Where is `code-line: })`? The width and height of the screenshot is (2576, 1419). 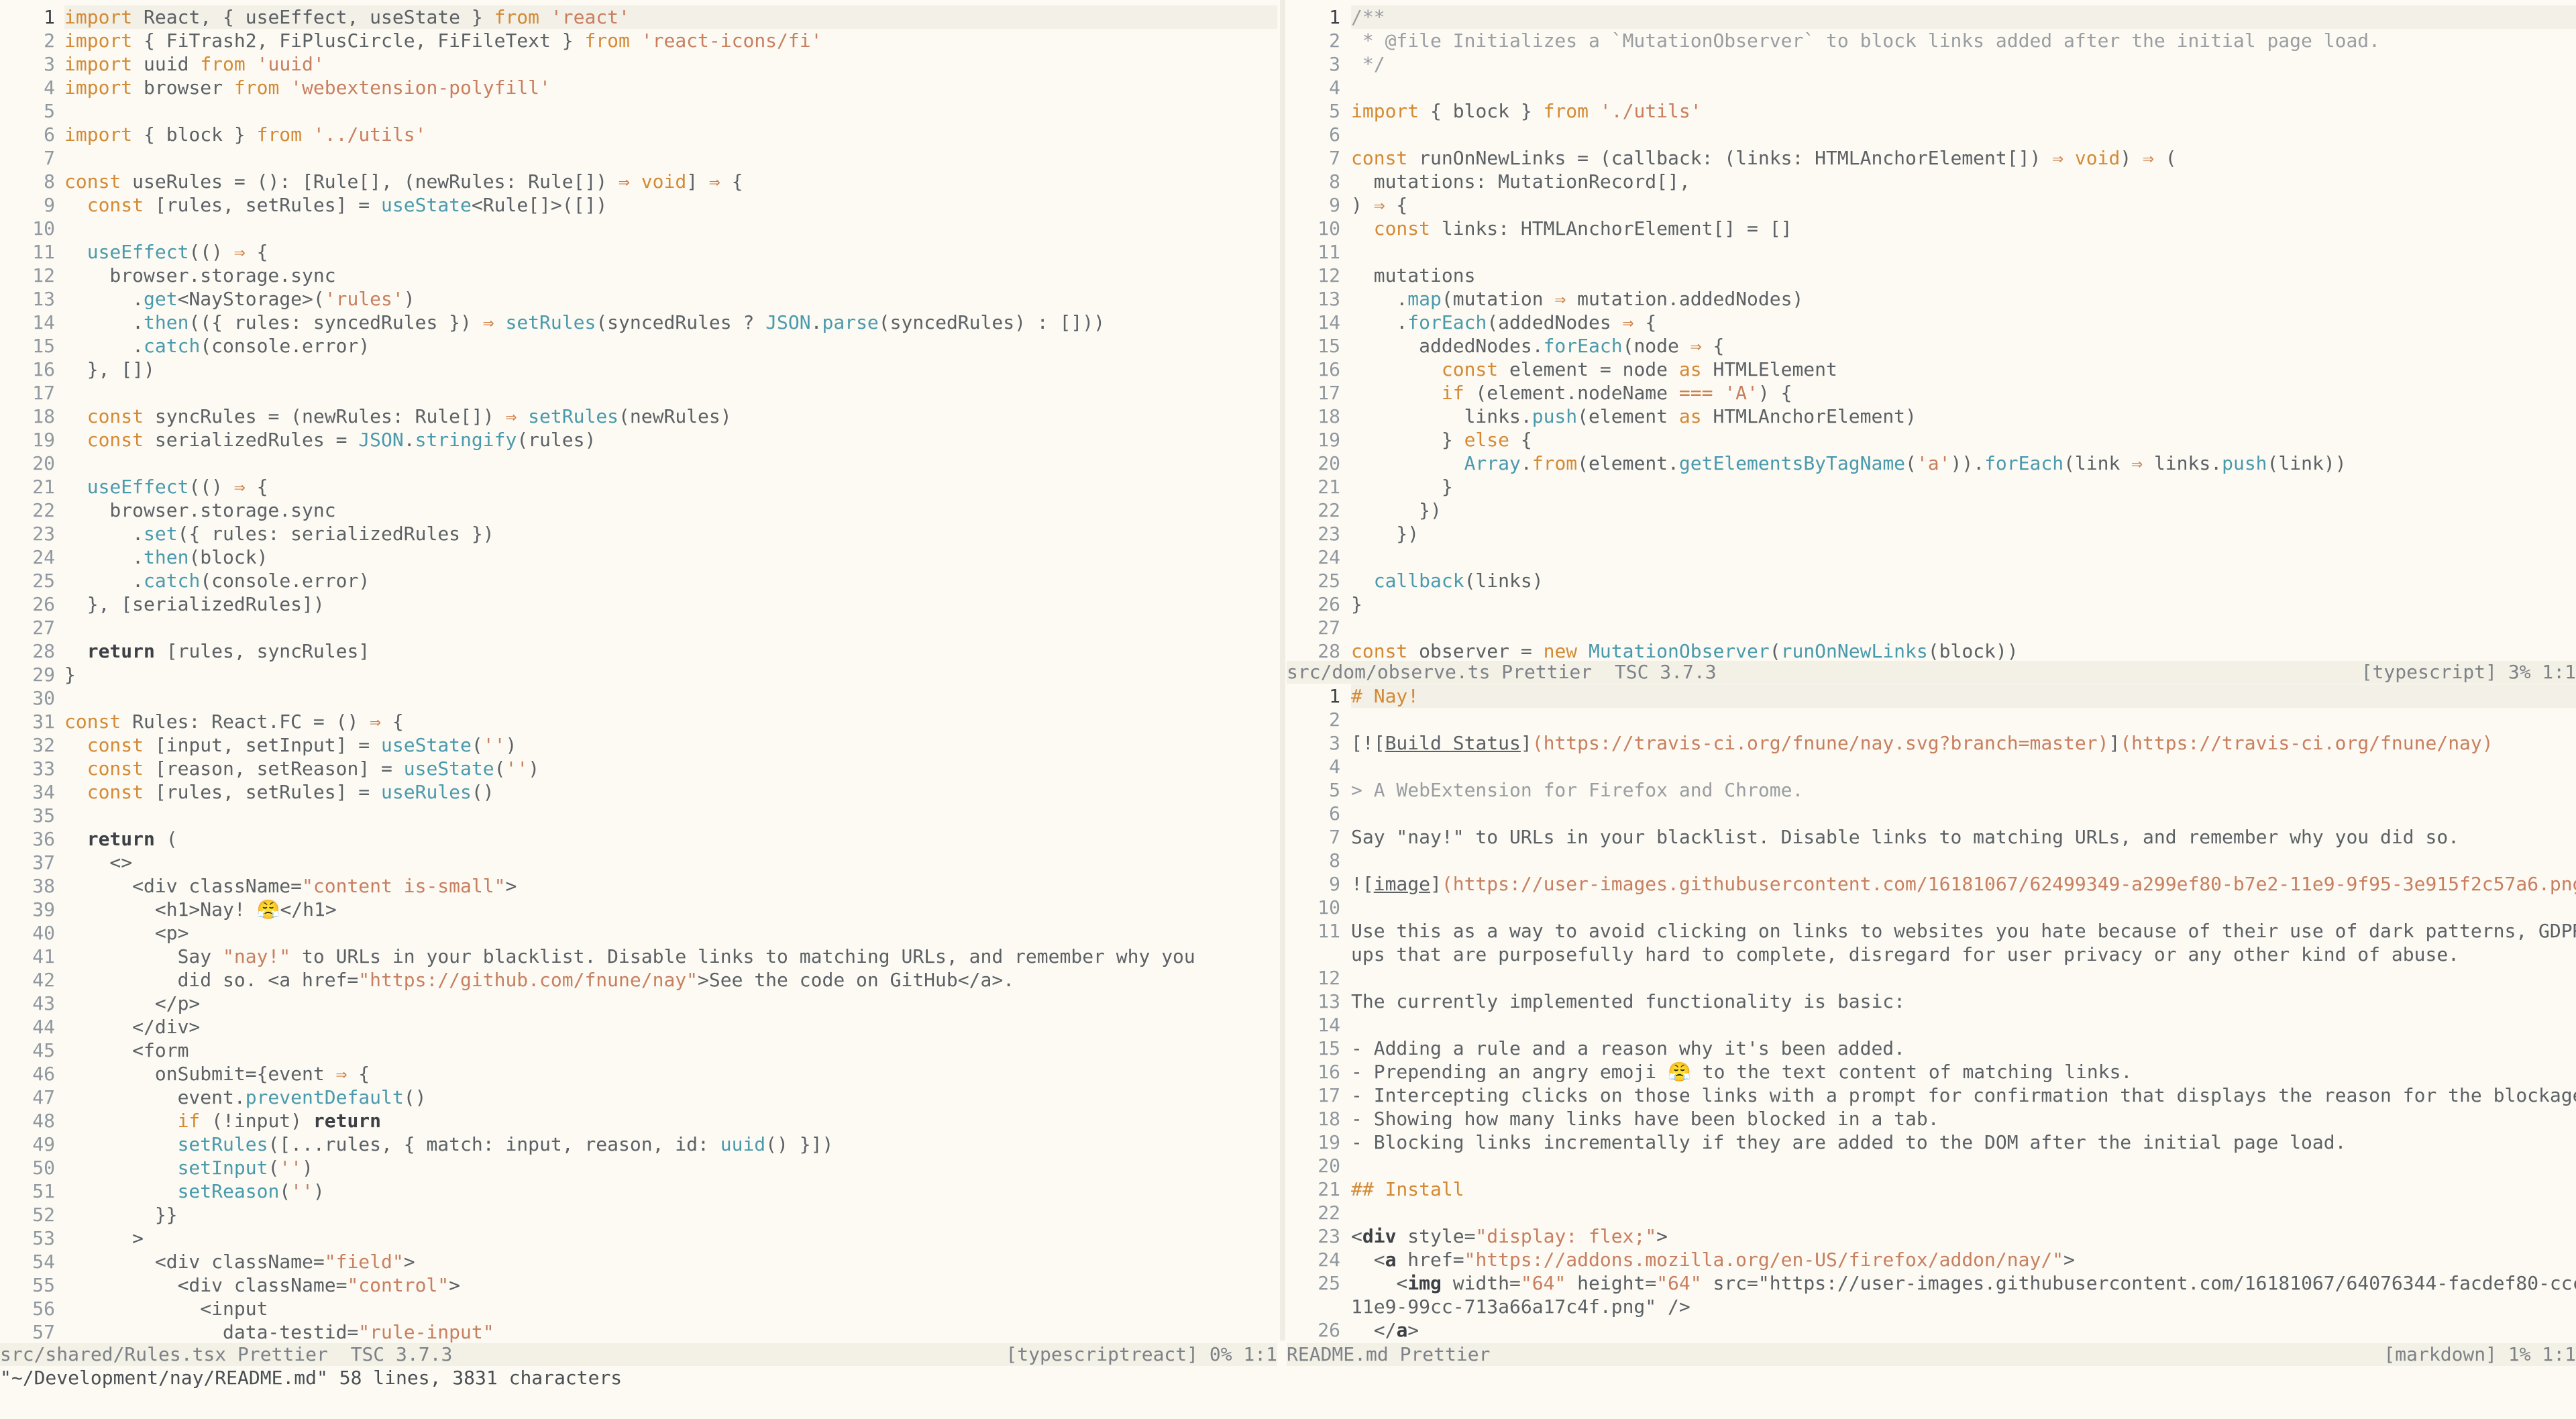 code-line: }) is located at coordinates (1963, 510).